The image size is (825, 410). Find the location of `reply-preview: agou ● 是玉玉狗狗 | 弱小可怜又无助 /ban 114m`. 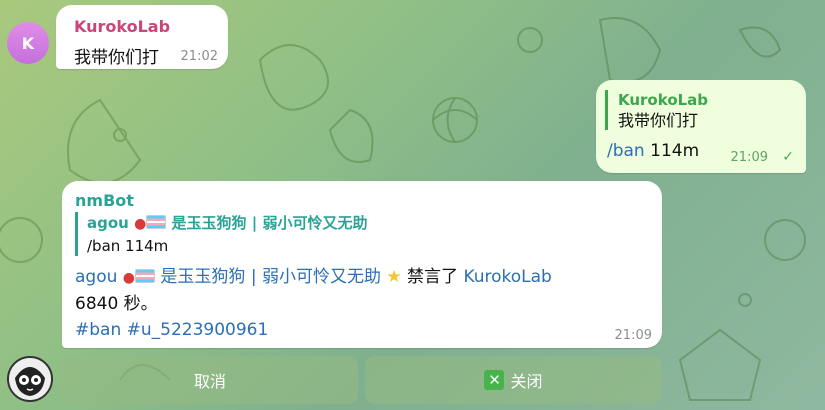

reply-preview: agou ● 是玉玉狗狗 | 弱小可怜又无助 /ban 114m is located at coordinates (221, 234).